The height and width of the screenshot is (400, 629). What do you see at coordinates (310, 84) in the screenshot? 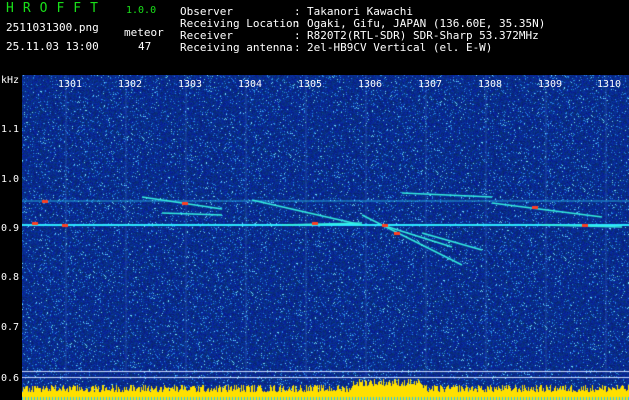
I see `x-tick-label: 1305` at bounding box center [310, 84].